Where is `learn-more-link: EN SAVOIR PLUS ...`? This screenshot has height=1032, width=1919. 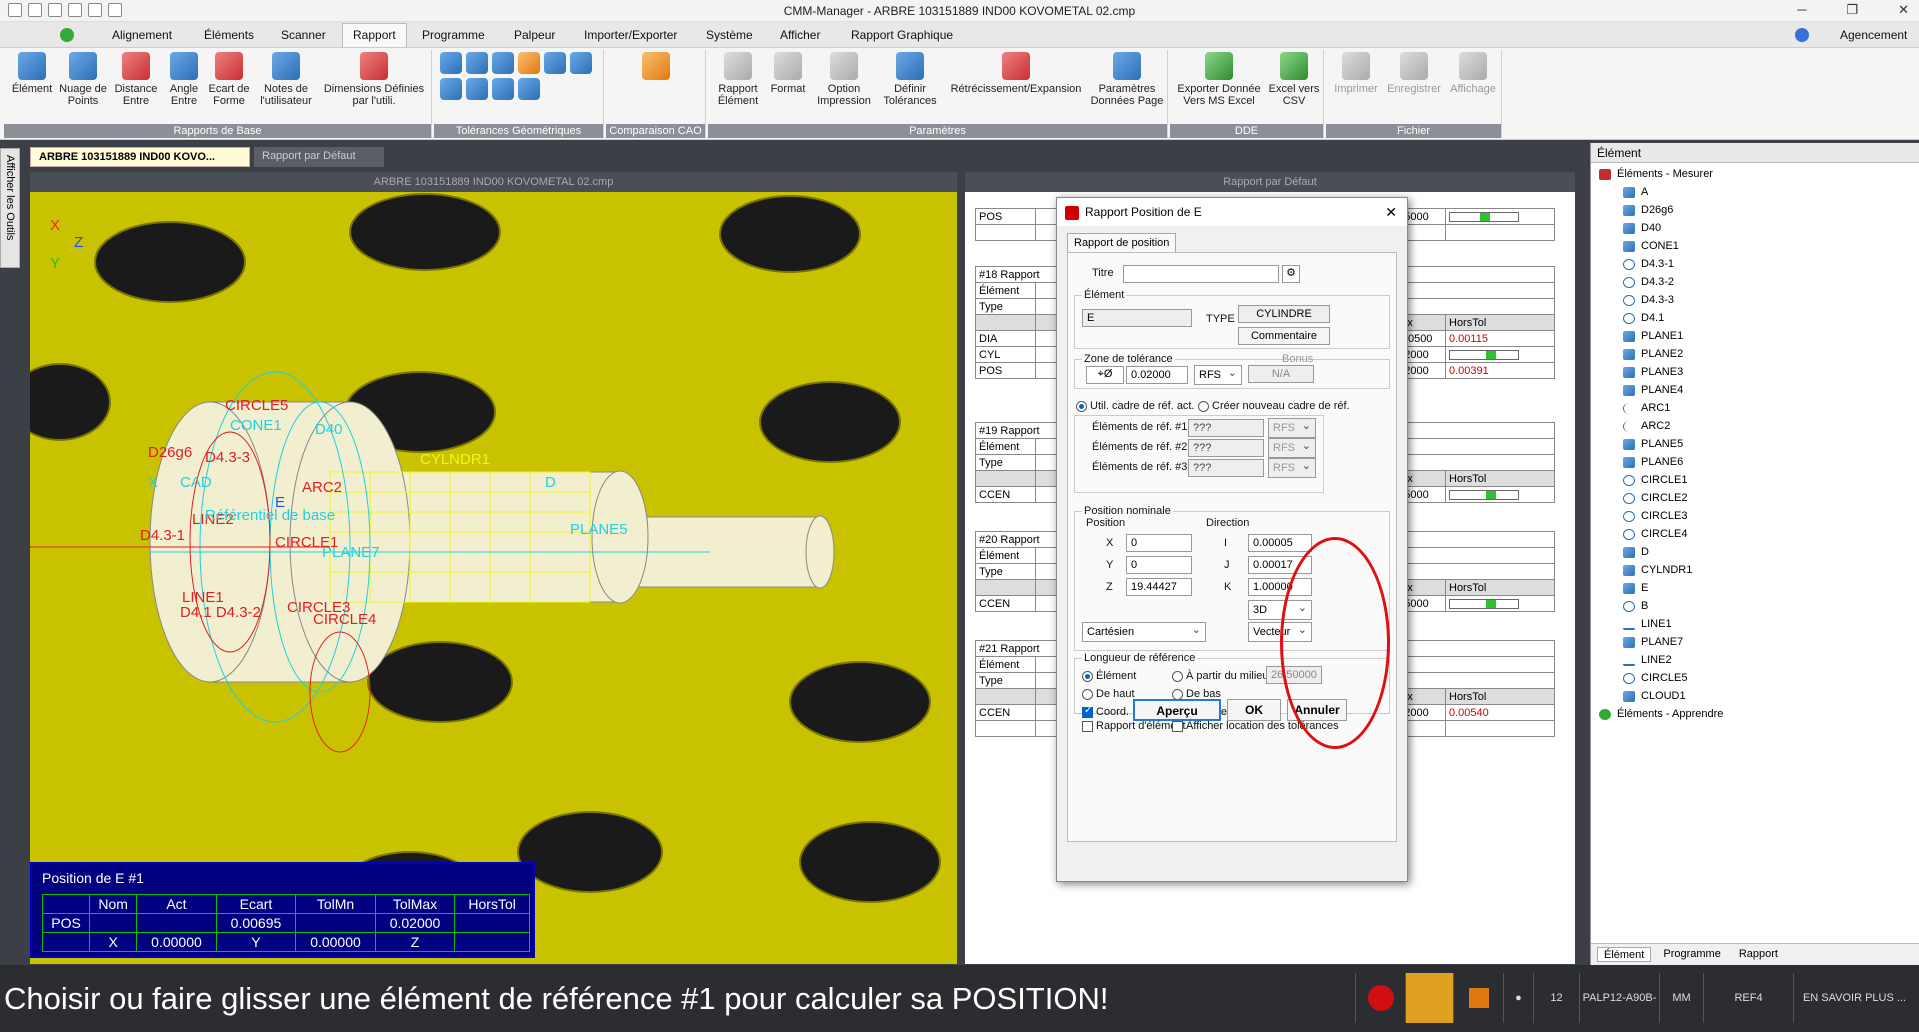 learn-more-link: EN SAVOIR PLUS ... is located at coordinates (1854, 998).